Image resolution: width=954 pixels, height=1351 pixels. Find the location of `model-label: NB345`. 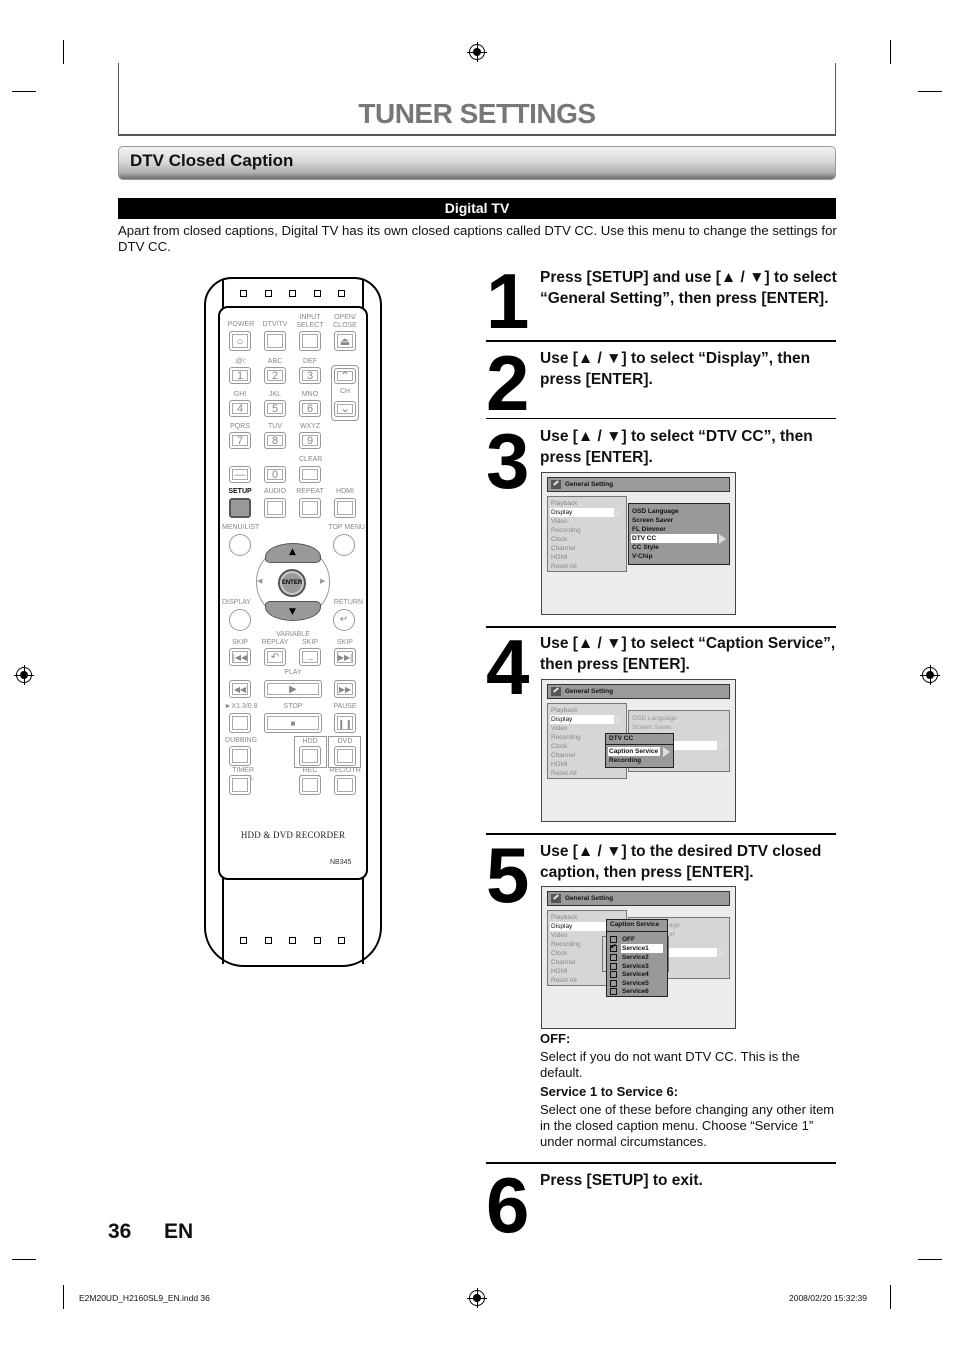

model-label: NB345 is located at coordinates (341, 862).